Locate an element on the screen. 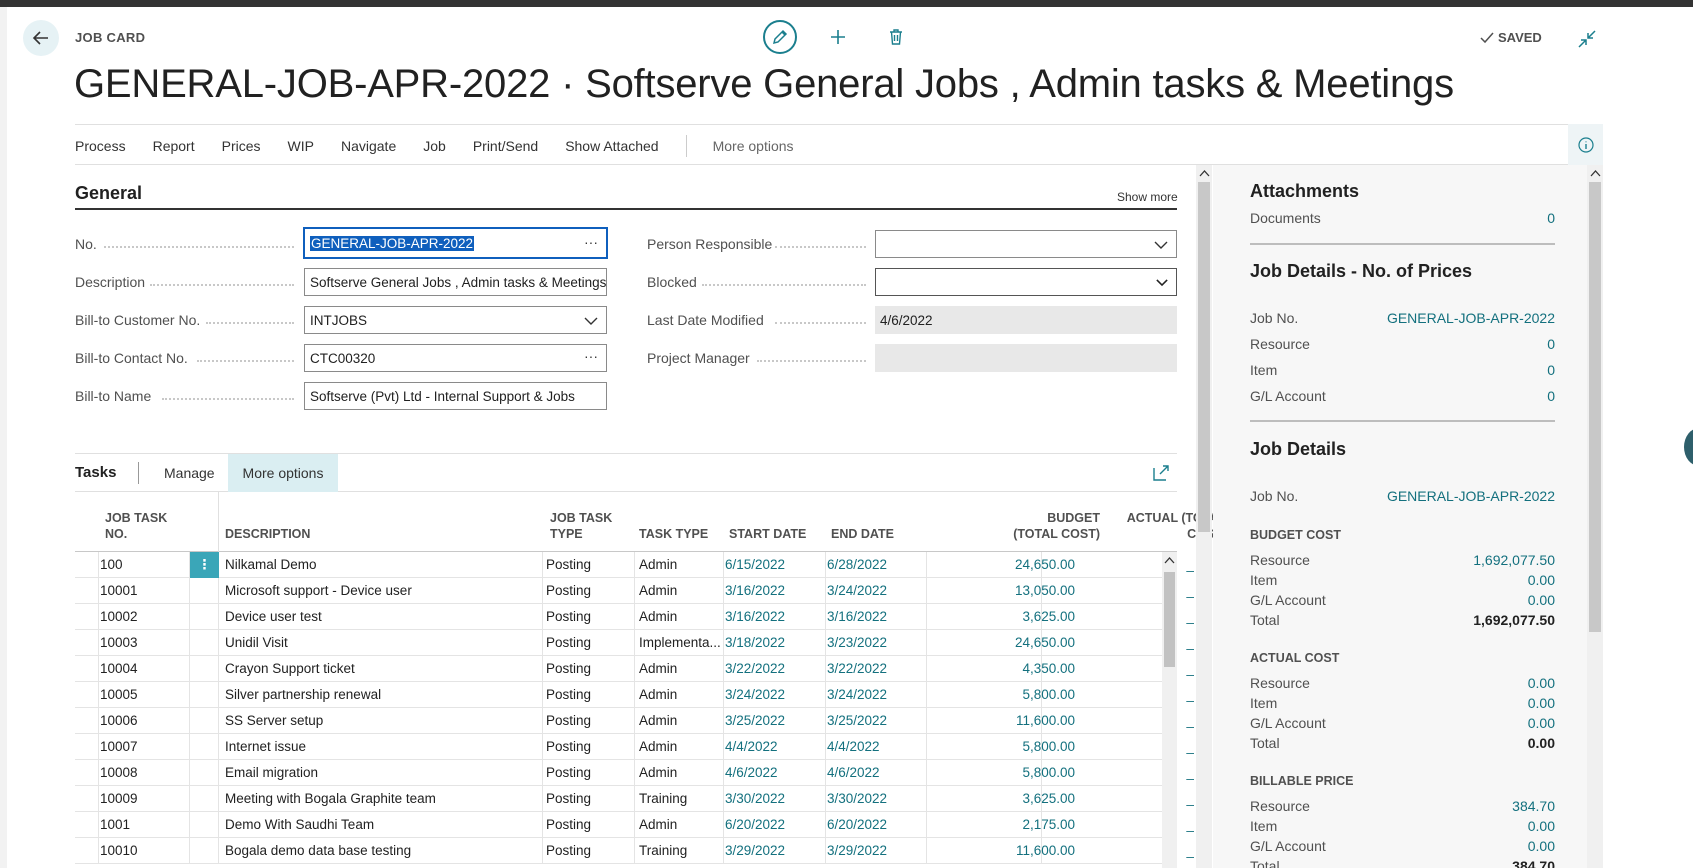 Image resolution: width=1693 pixels, height=868 pixels. cell-start: 3/24/2022 is located at coordinates (772, 695).